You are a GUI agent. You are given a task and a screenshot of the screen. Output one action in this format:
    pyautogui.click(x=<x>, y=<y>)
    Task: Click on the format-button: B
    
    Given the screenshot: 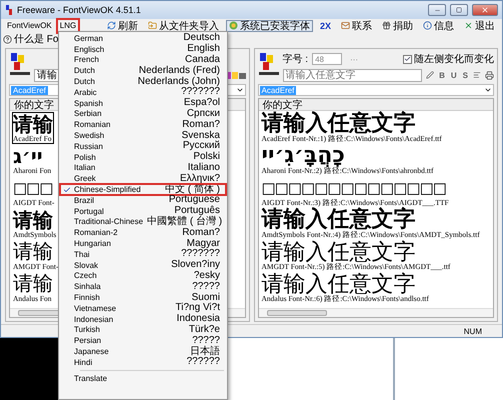 What is the action you would take?
    pyautogui.click(x=442, y=75)
    